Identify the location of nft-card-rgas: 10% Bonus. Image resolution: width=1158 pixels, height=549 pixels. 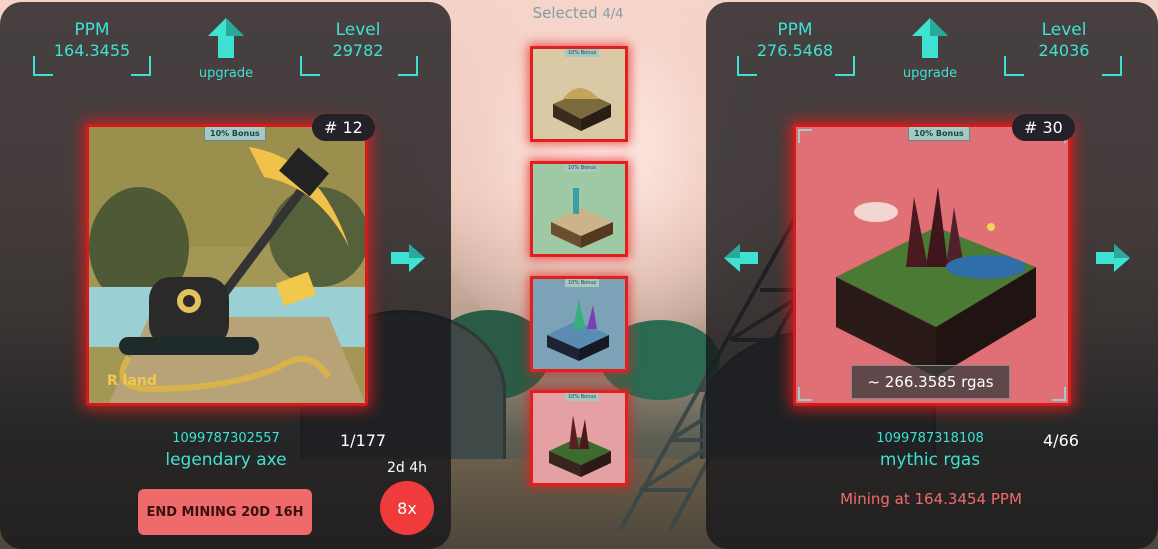
(932, 265).